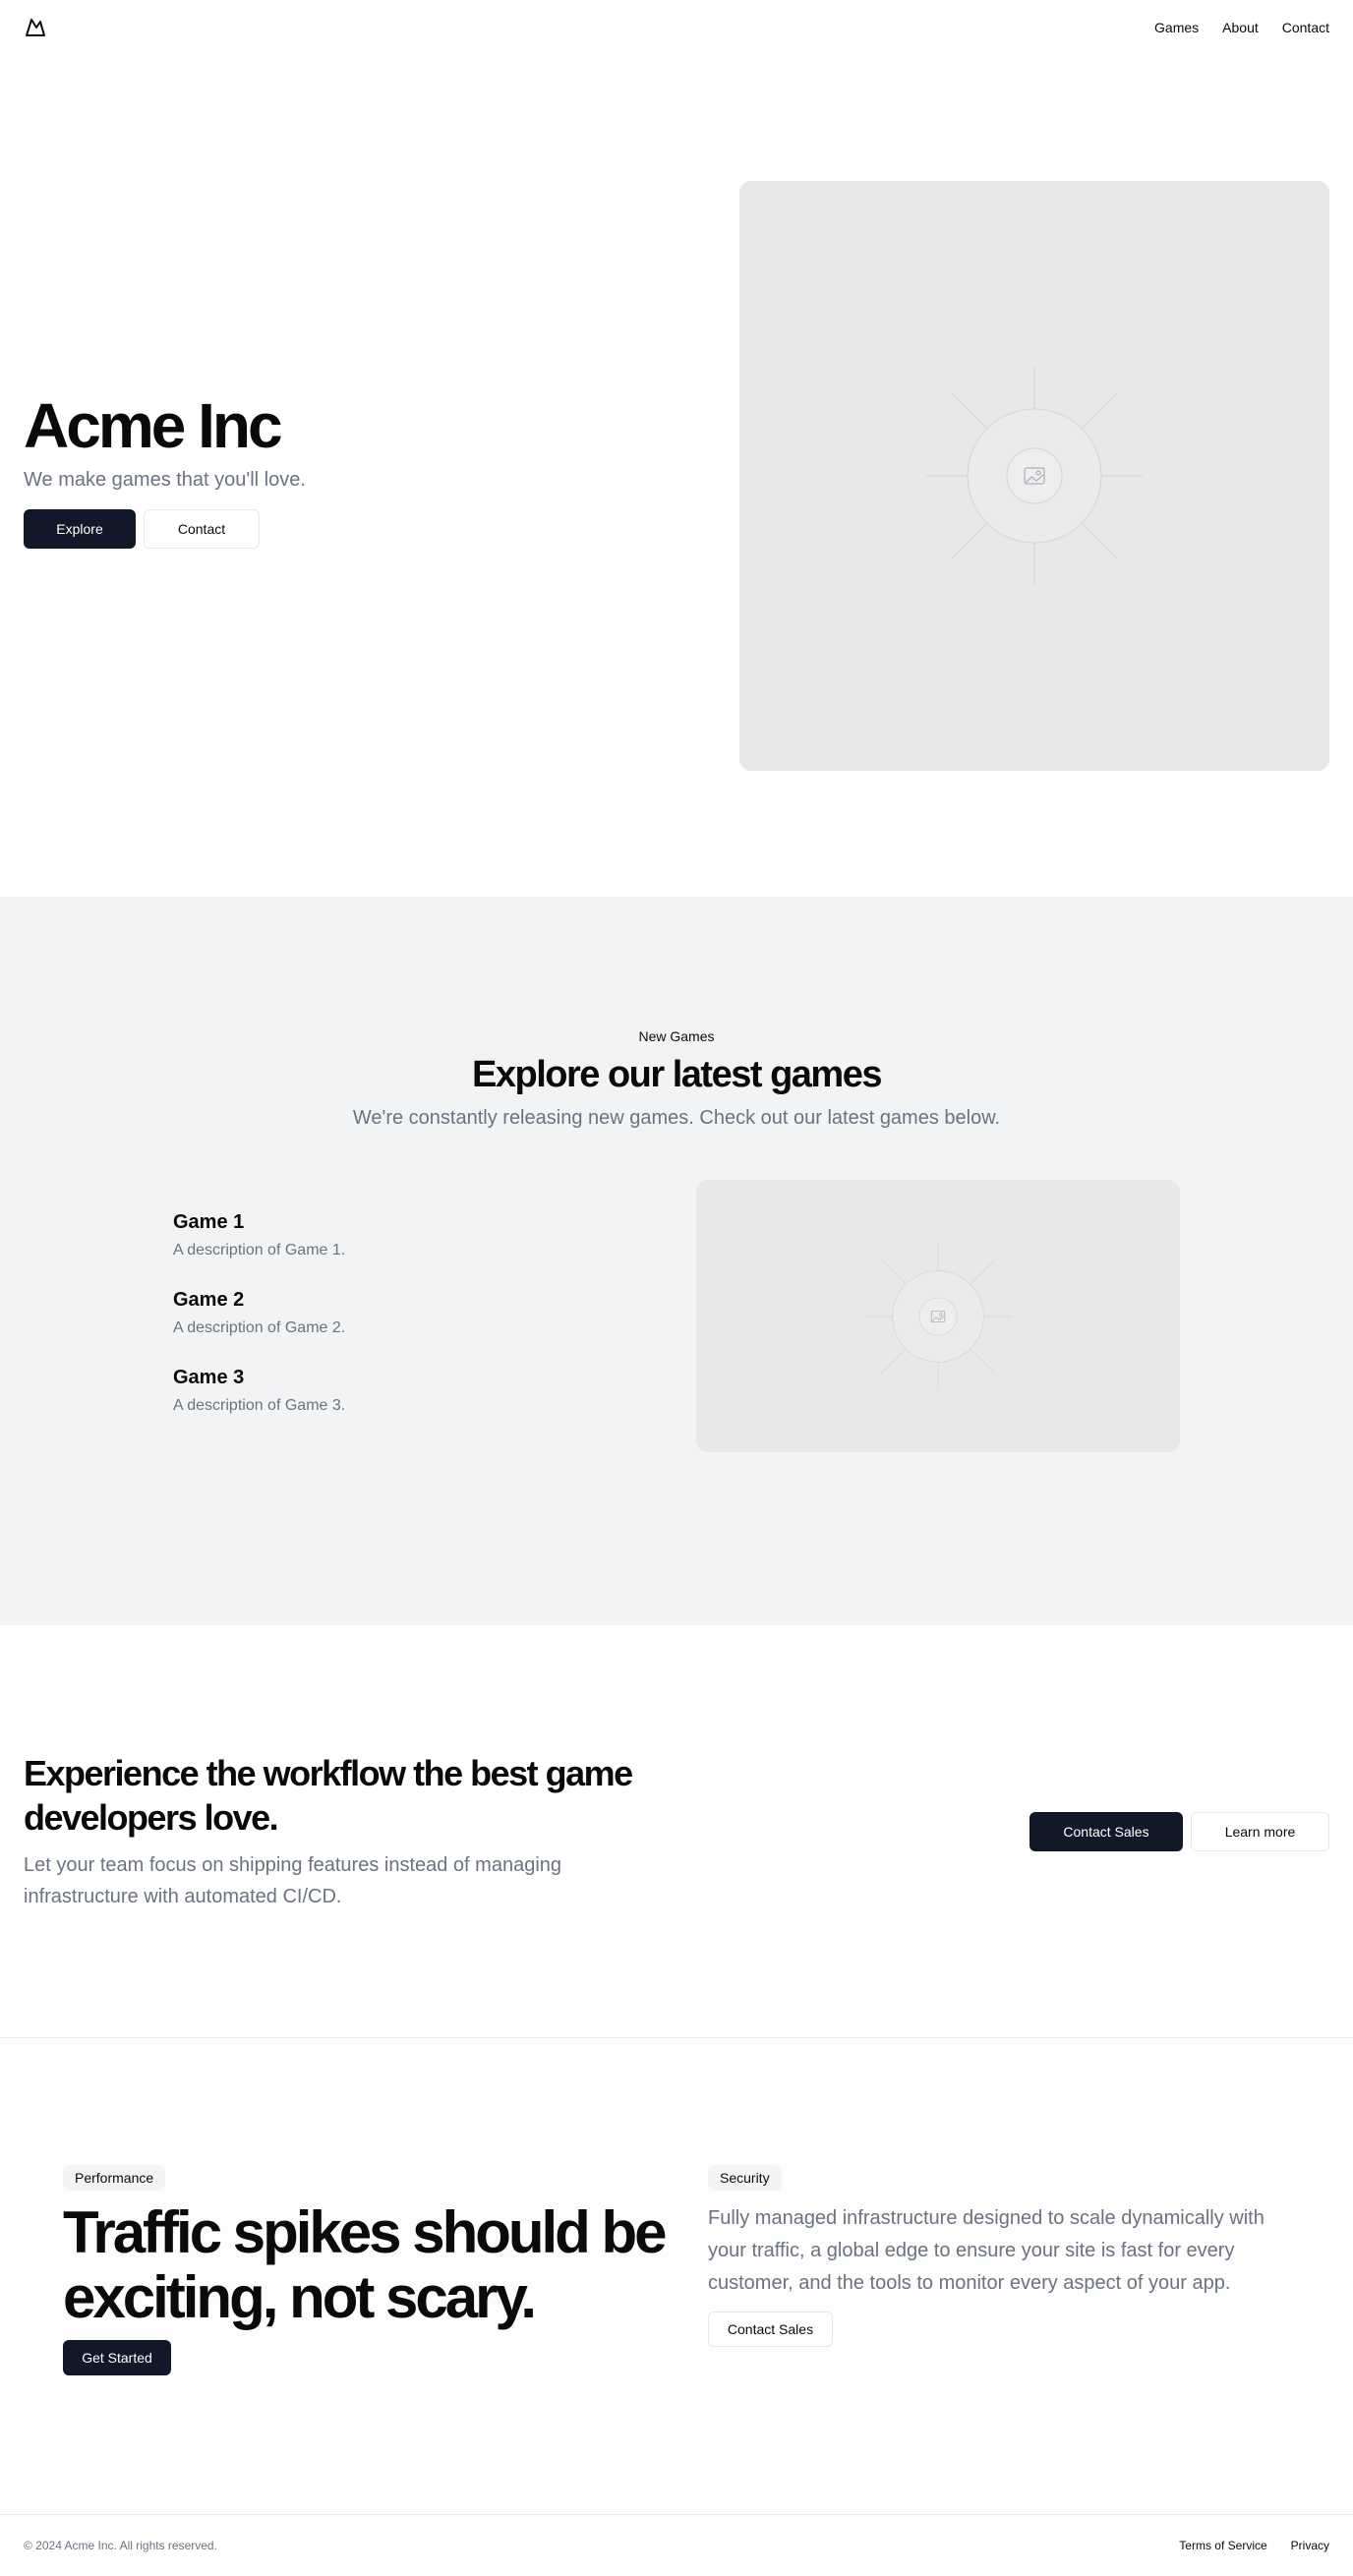 The image size is (1353, 2576). What do you see at coordinates (770, 2329) in the screenshot?
I see `security-contact-sales-button: Contact Sales` at bounding box center [770, 2329].